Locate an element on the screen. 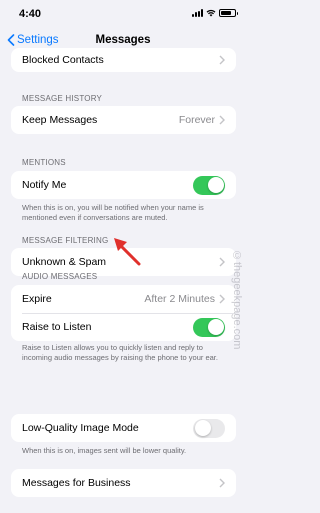 The width and height of the screenshot is (320, 513). status-bar: 4:40 is located at coordinates (123, 14).